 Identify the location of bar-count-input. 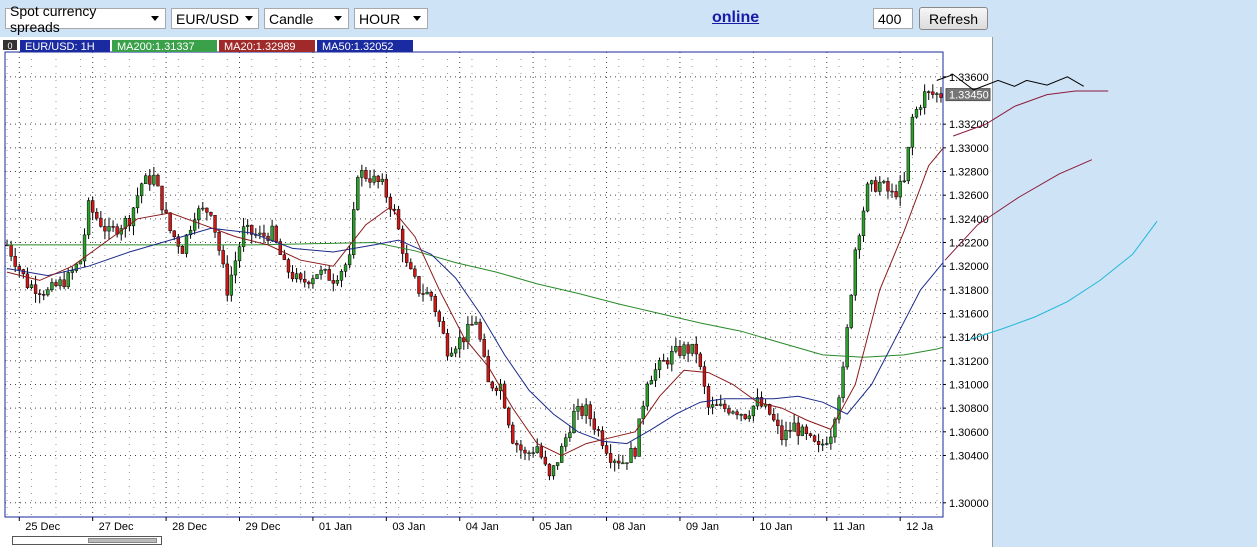
(893, 18).